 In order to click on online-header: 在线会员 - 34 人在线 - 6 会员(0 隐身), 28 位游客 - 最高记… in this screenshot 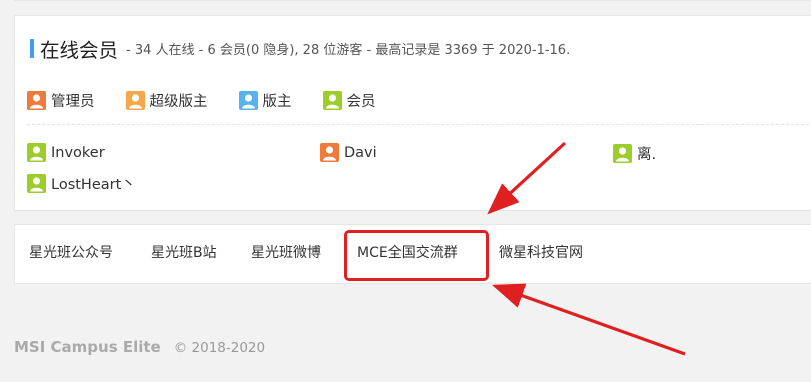, I will do `click(300, 49)`.